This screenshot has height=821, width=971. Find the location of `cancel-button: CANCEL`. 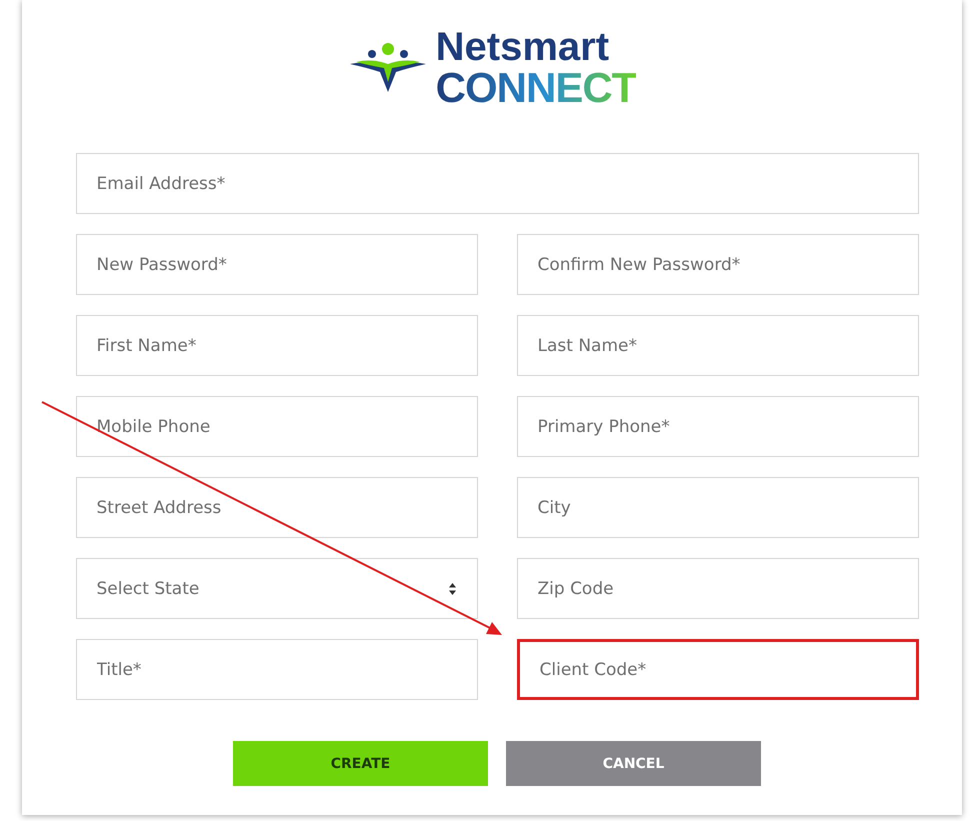

cancel-button: CANCEL is located at coordinates (633, 763).